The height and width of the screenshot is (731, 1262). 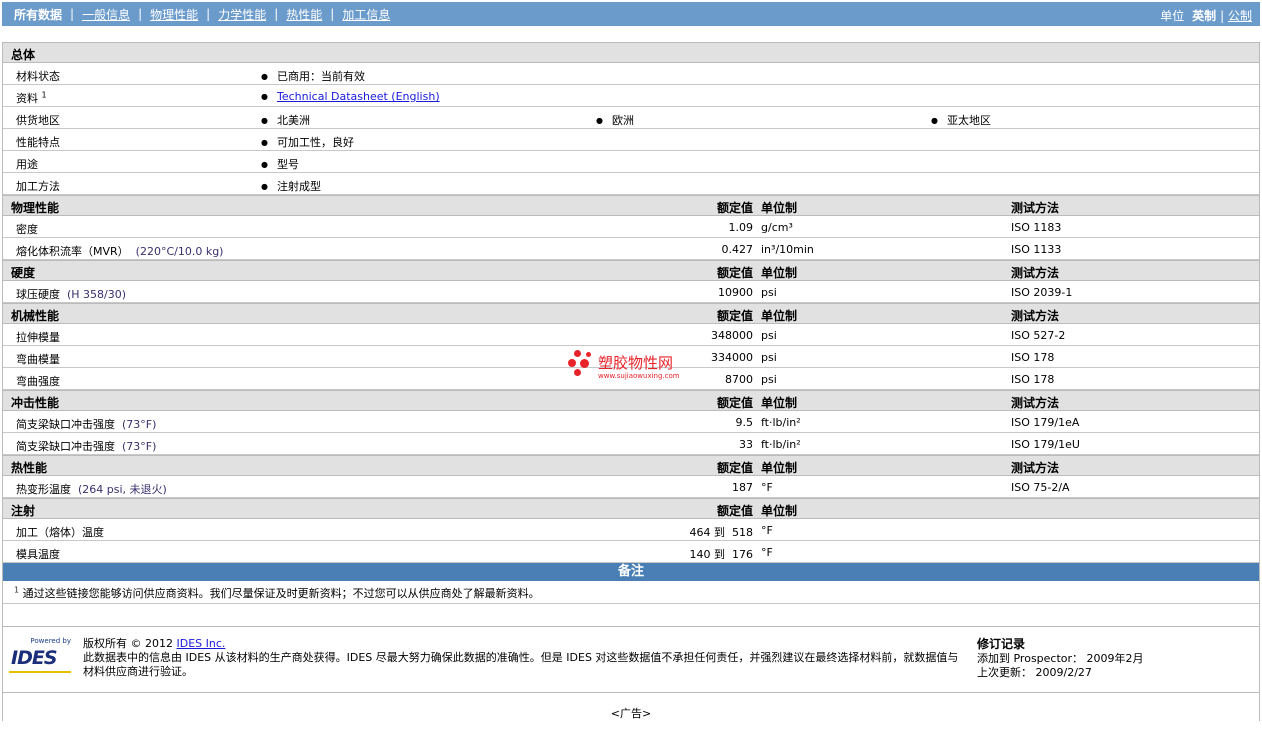 What do you see at coordinates (65, 446) in the screenshot?
I see `property-name: 简支梁缺口冲击强度` at bounding box center [65, 446].